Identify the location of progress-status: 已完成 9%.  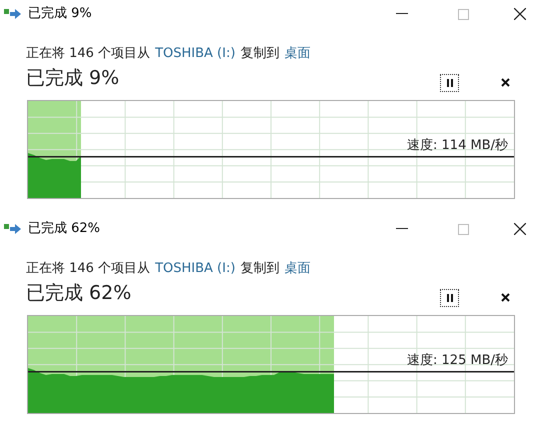
(73, 79).